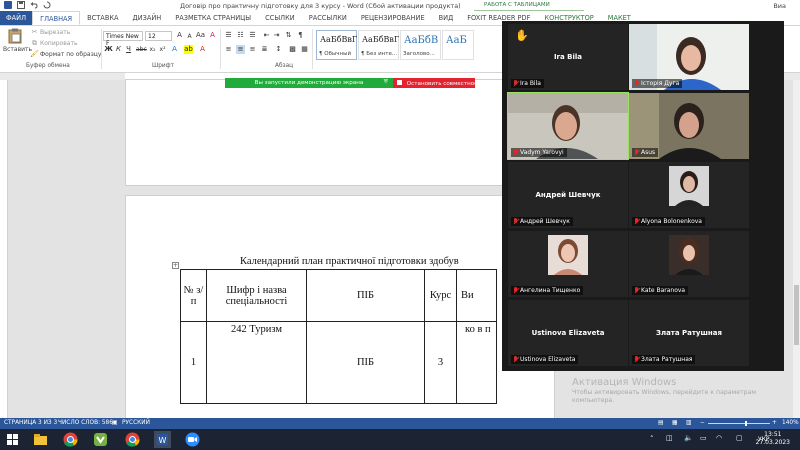 The height and width of the screenshot is (450, 800). I want to click on increase-indent-icon: ⇥, so click(276, 35).